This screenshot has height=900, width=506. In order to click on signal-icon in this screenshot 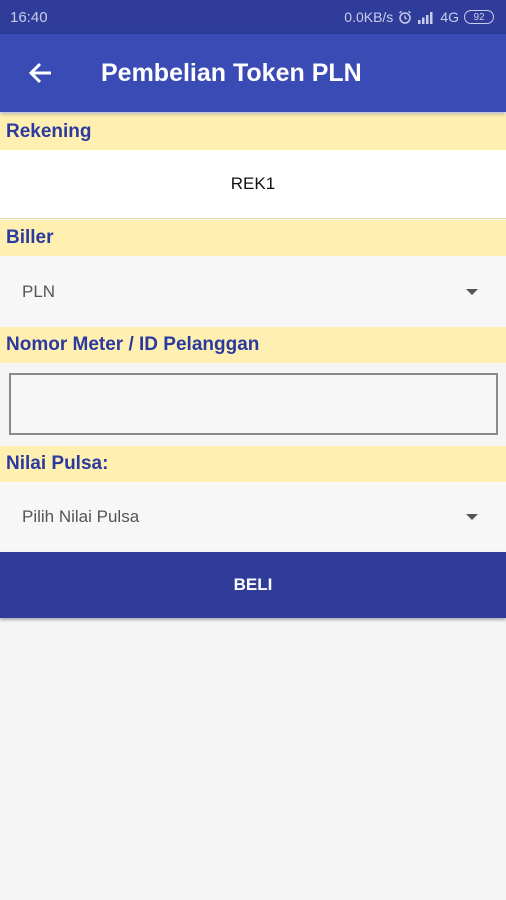, I will do `click(425, 17)`.